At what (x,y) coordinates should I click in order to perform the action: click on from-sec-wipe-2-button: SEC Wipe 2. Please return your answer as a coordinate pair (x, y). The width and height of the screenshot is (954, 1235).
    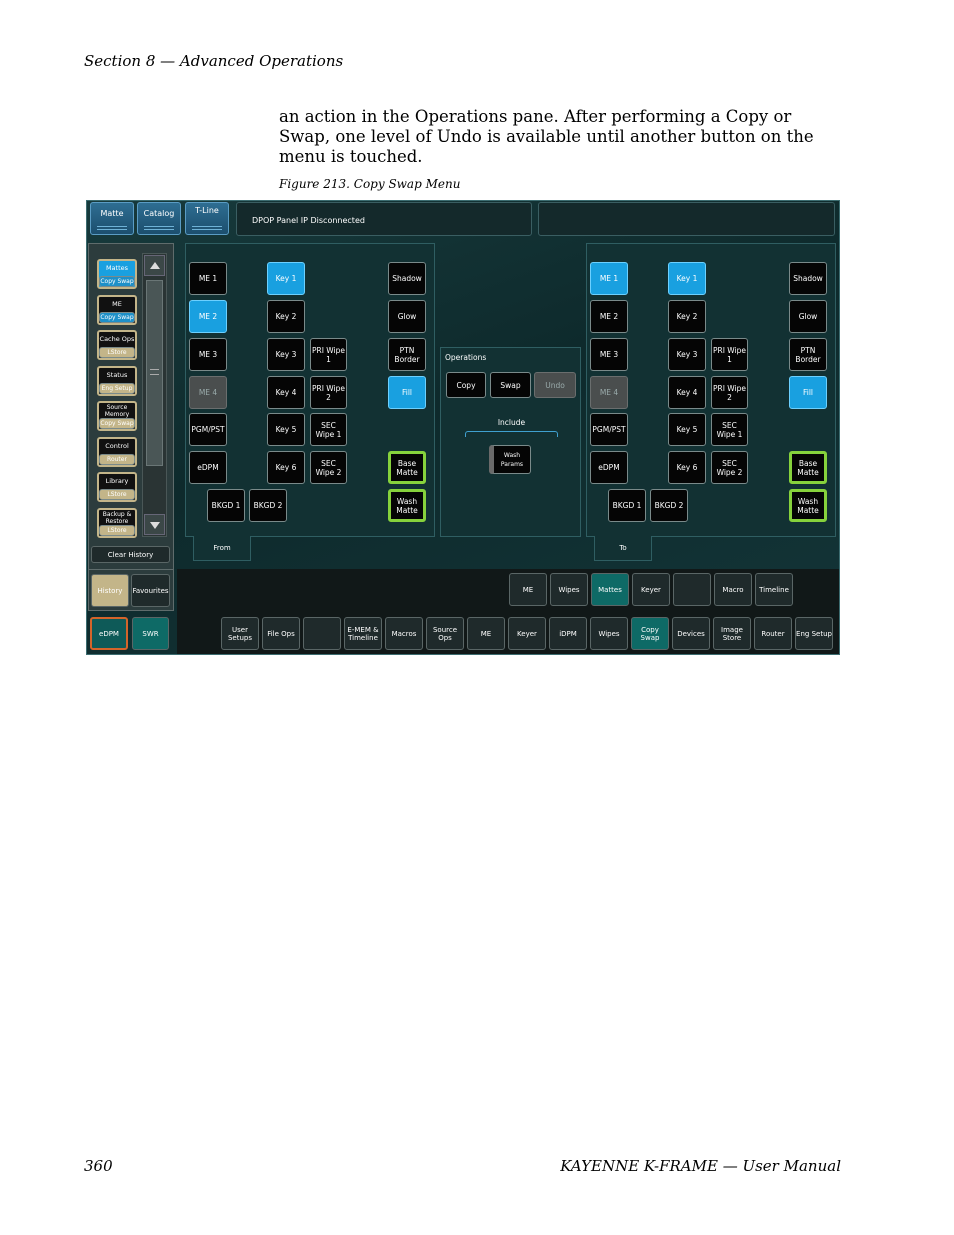
    Looking at the image, I should click on (328, 467).